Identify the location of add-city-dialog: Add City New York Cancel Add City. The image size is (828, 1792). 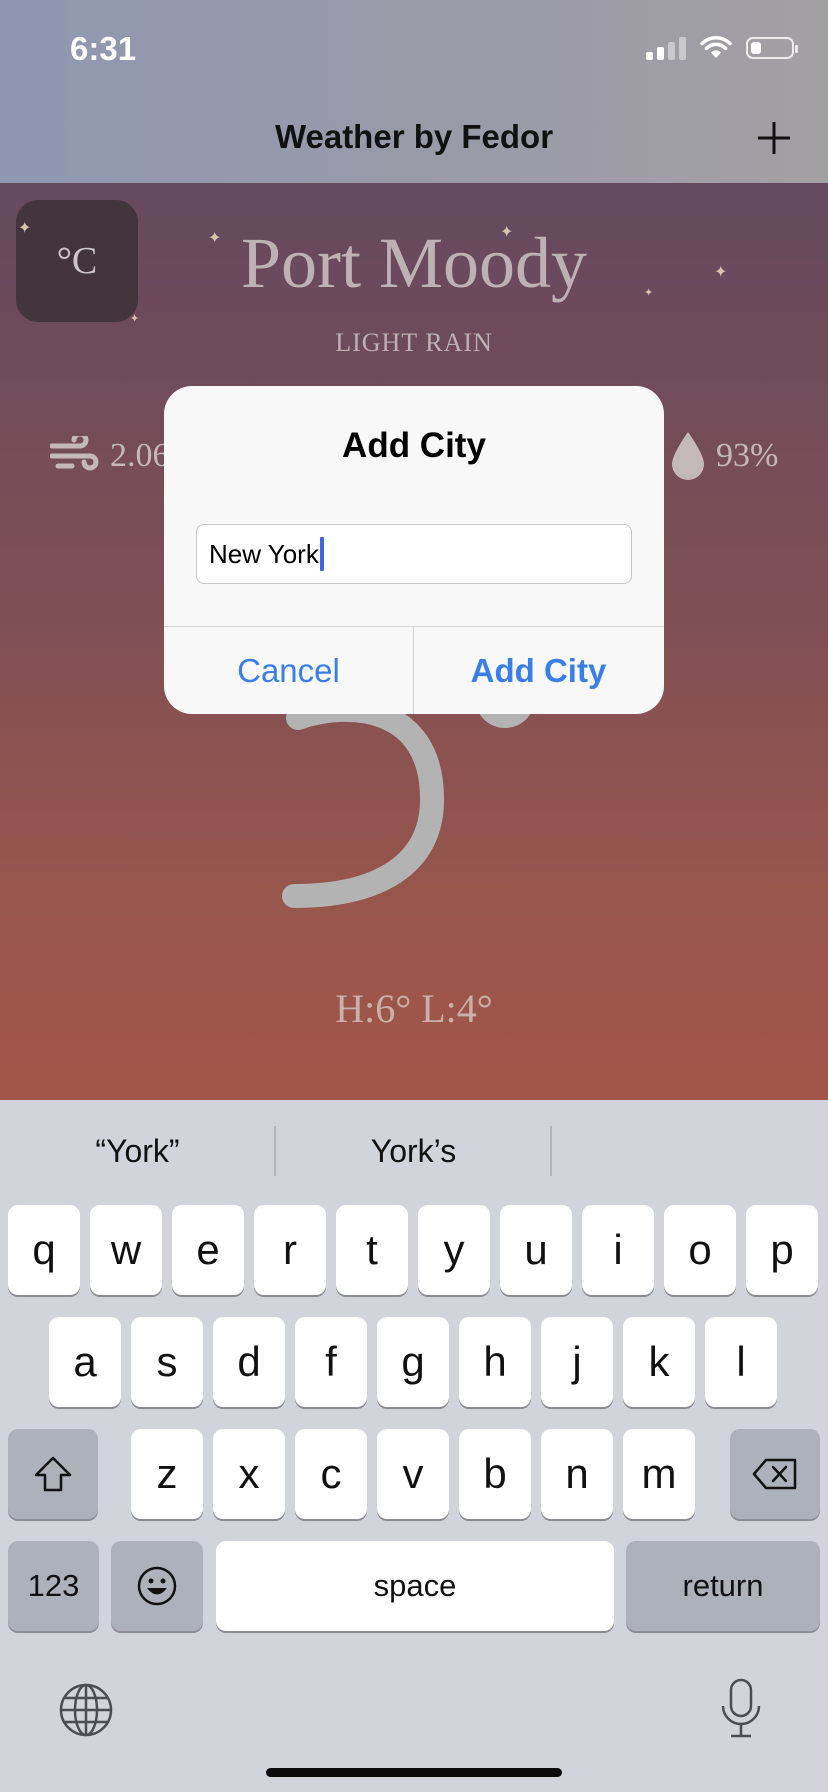
(414, 550).